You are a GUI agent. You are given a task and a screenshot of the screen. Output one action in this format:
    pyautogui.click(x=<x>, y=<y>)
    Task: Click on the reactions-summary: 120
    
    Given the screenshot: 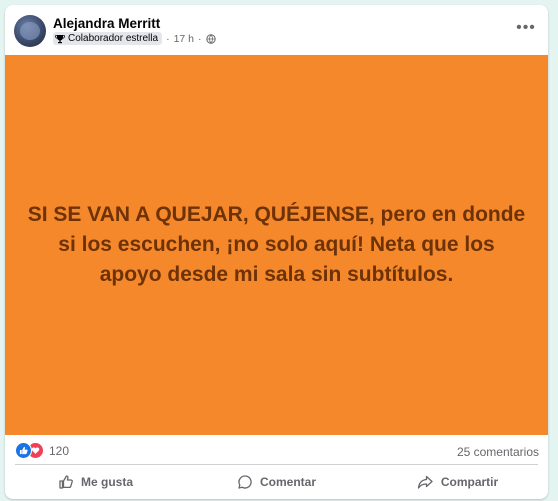 What is the action you would take?
    pyautogui.click(x=42, y=450)
    